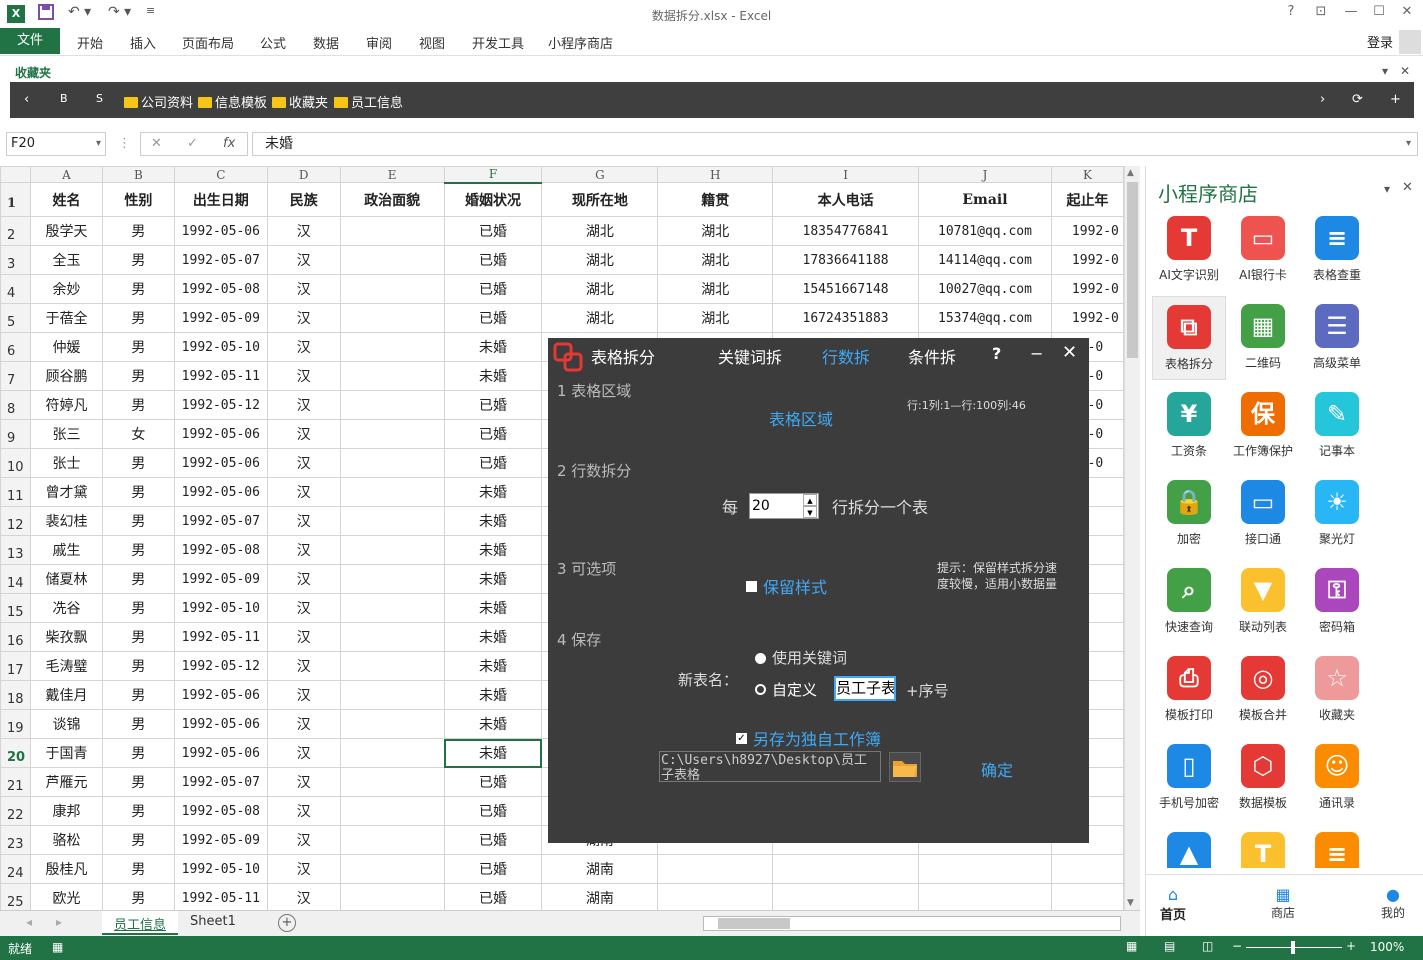  I want to click on row-header: 24, so click(15, 869).